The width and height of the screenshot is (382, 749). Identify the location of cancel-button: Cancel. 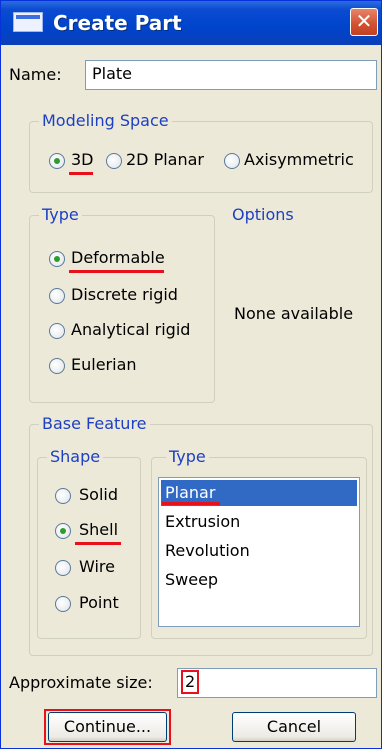
(294, 727).